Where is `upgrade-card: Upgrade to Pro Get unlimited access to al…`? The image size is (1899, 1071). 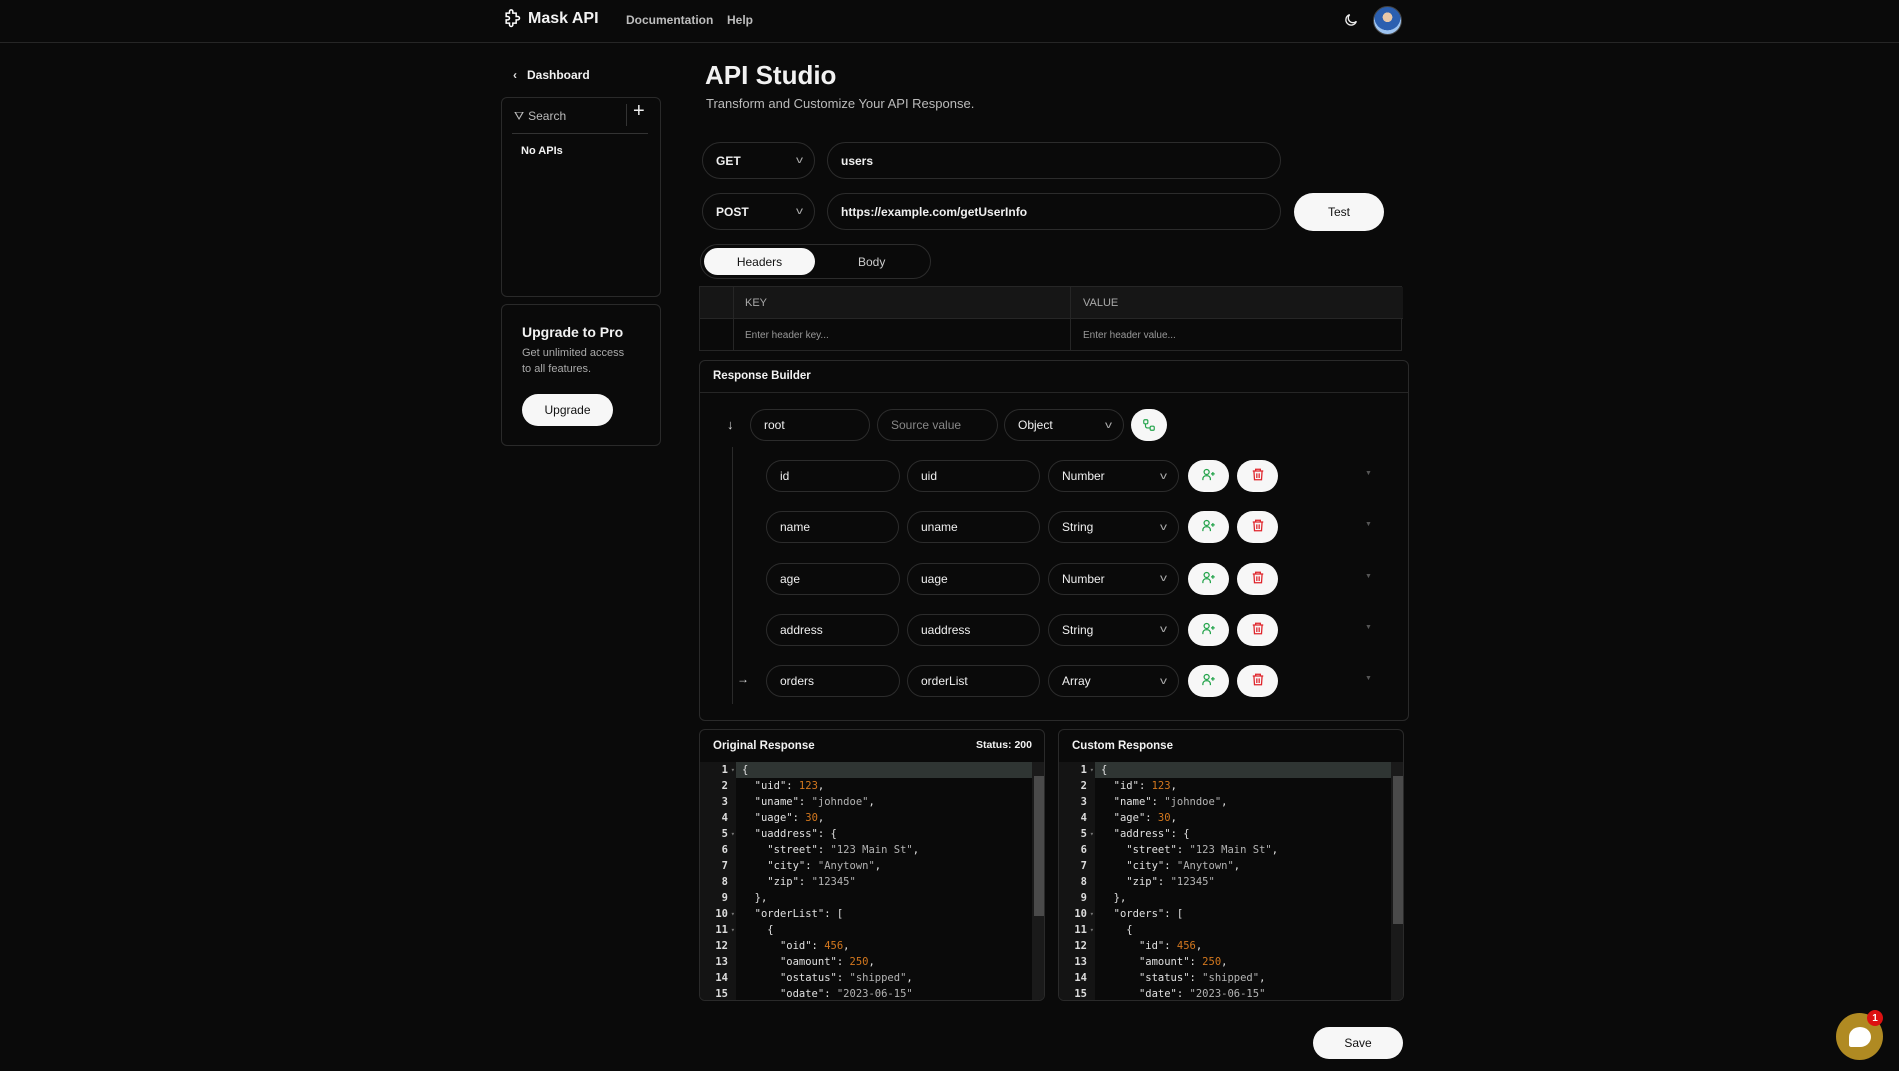 upgrade-card: Upgrade to Pro Get unlimited access to al… is located at coordinates (581, 375).